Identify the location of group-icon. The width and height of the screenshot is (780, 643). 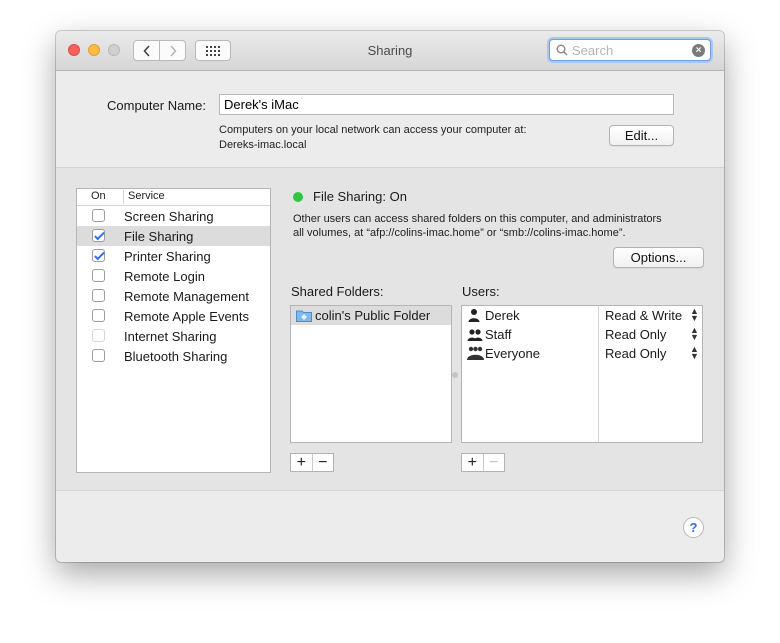
(475, 335).